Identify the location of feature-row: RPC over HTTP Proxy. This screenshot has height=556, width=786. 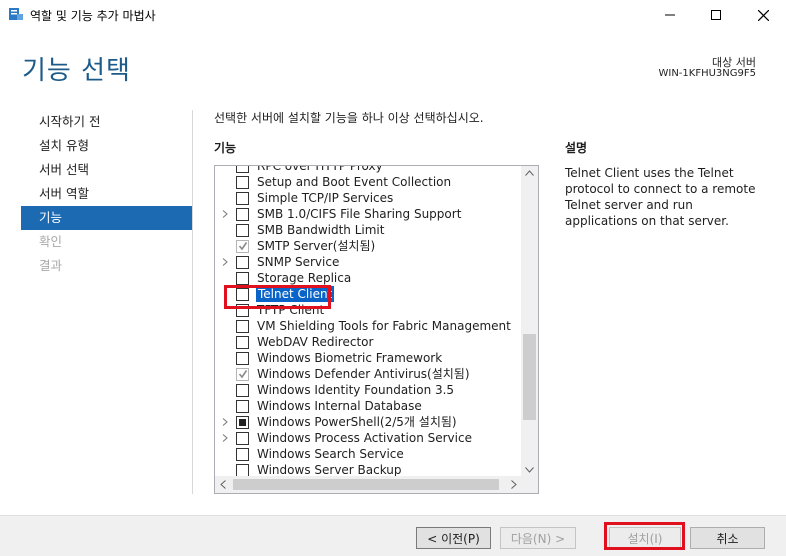
(368, 170).